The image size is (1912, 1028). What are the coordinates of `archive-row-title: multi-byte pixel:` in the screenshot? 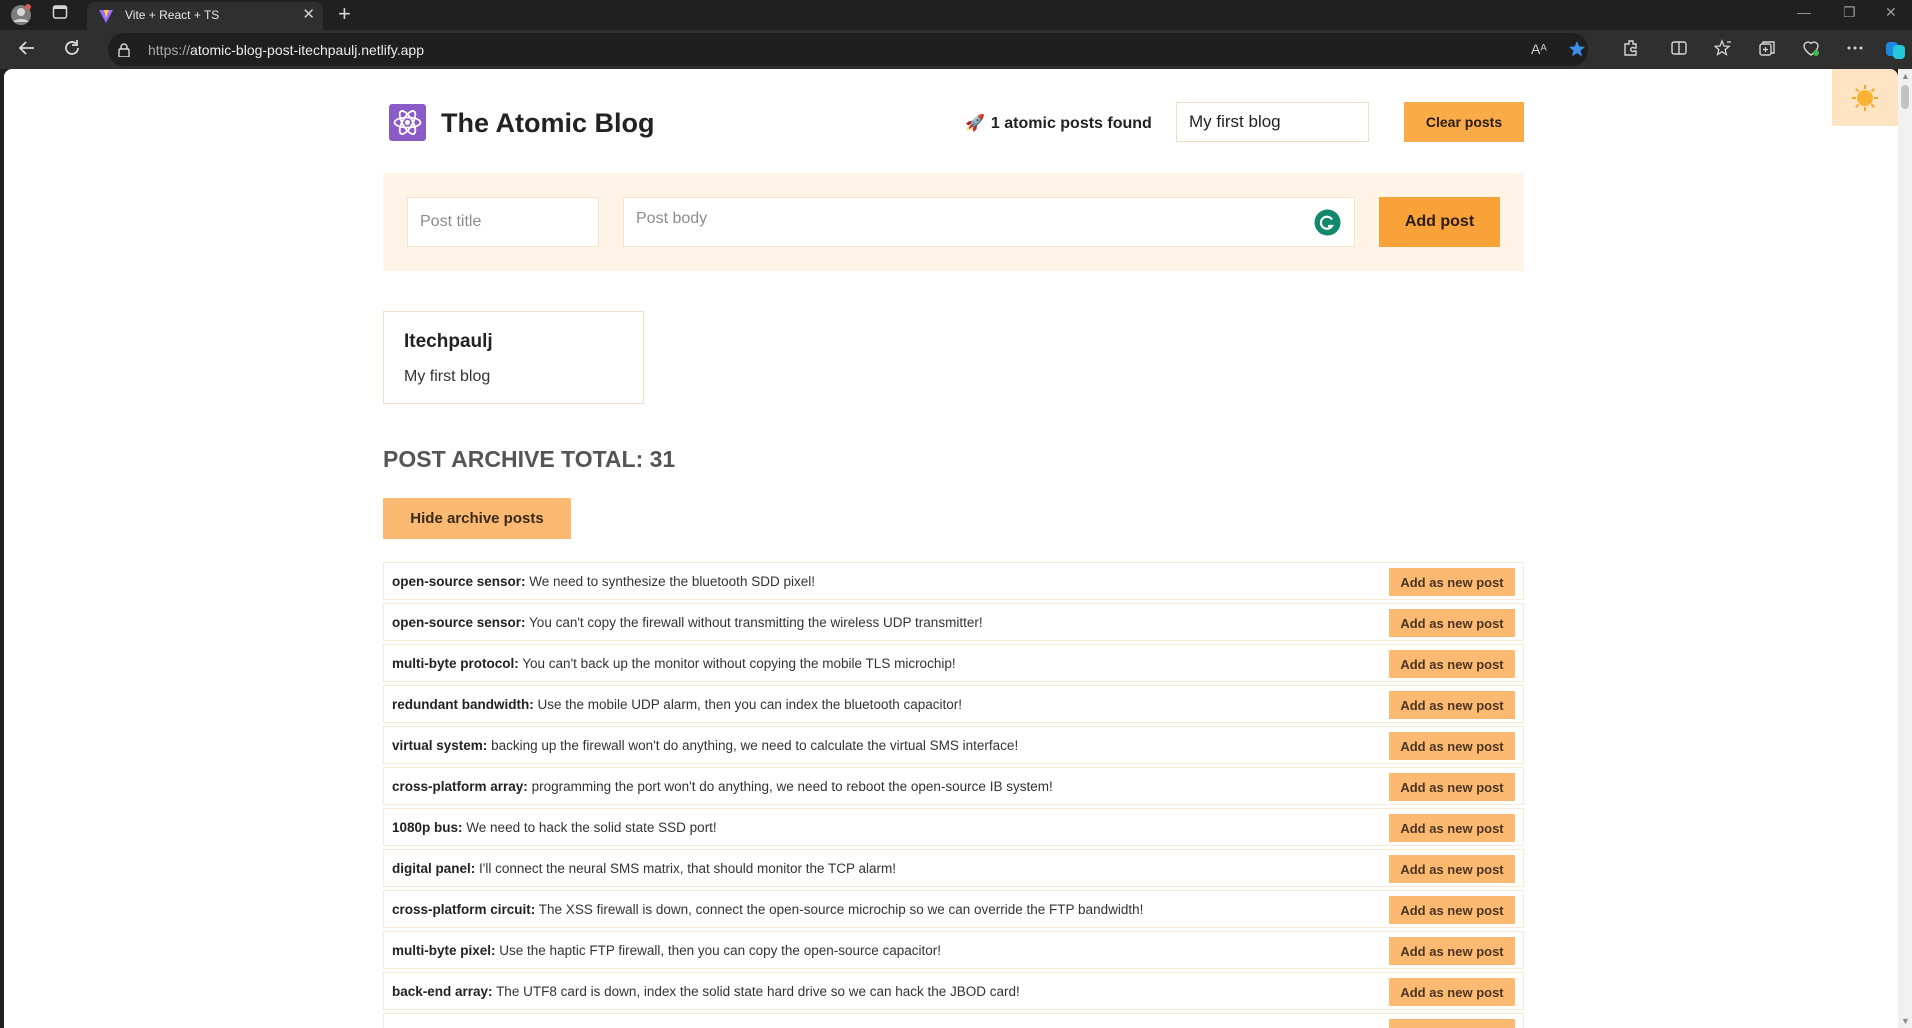 It's located at (444, 950).